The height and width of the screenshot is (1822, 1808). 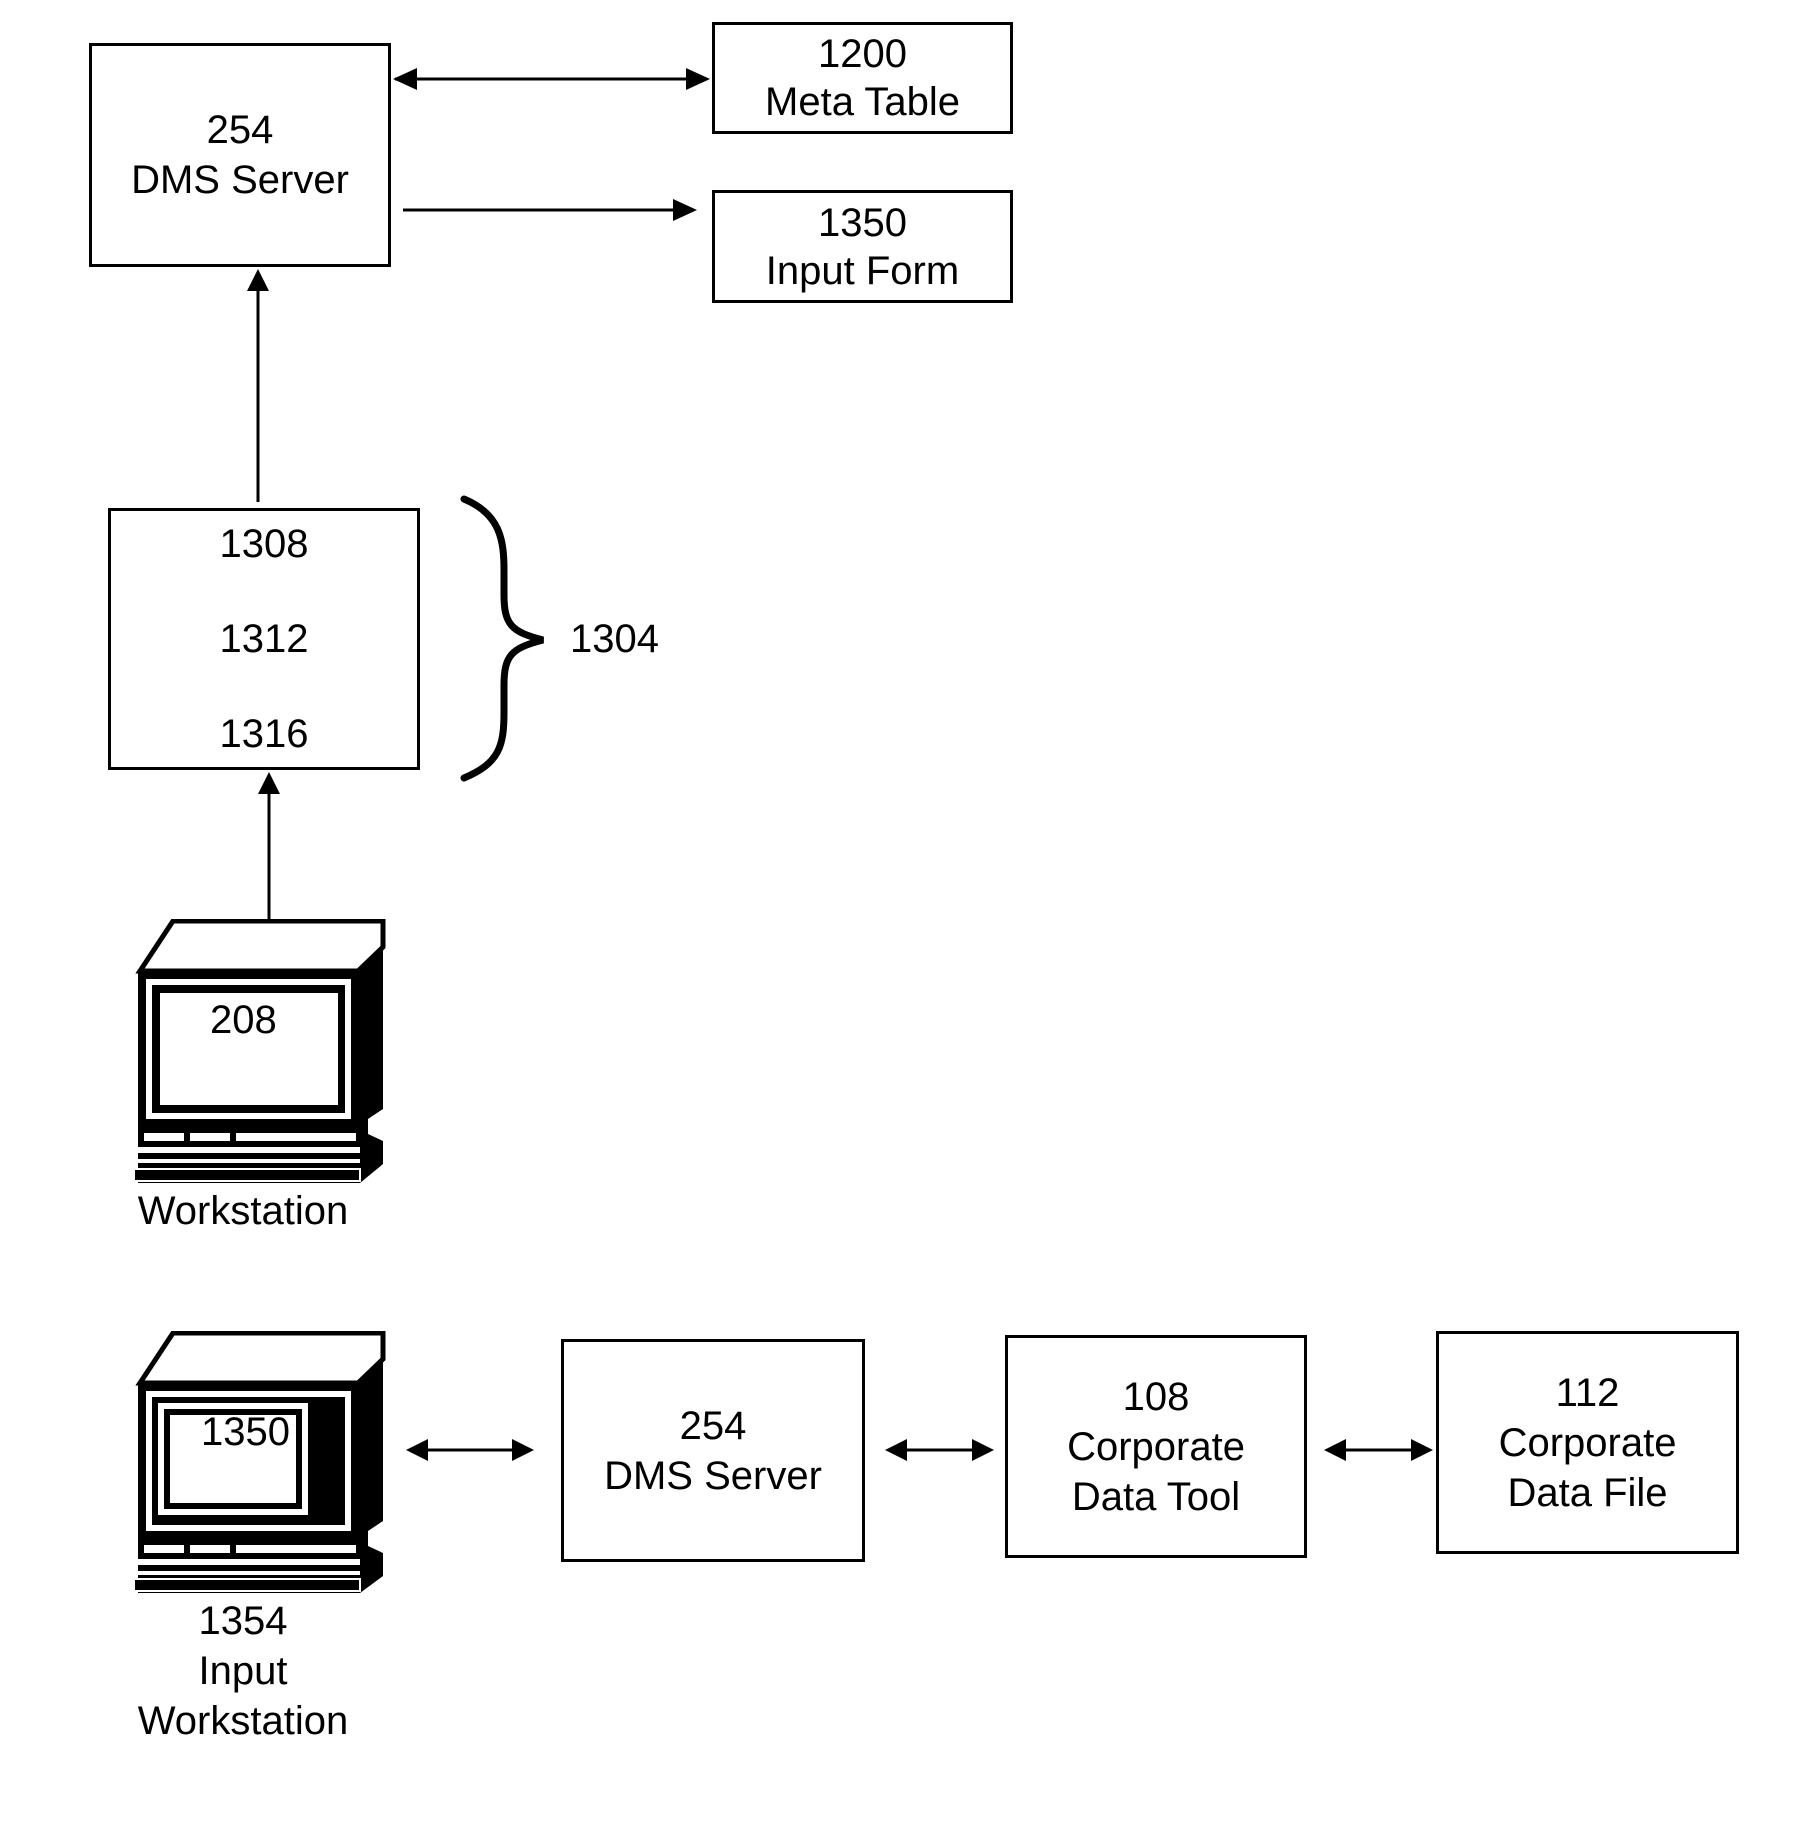 What do you see at coordinates (243, 1621) in the screenshot?
I see `input-workstation-number: 1354` at bounding box center [243, 1621].